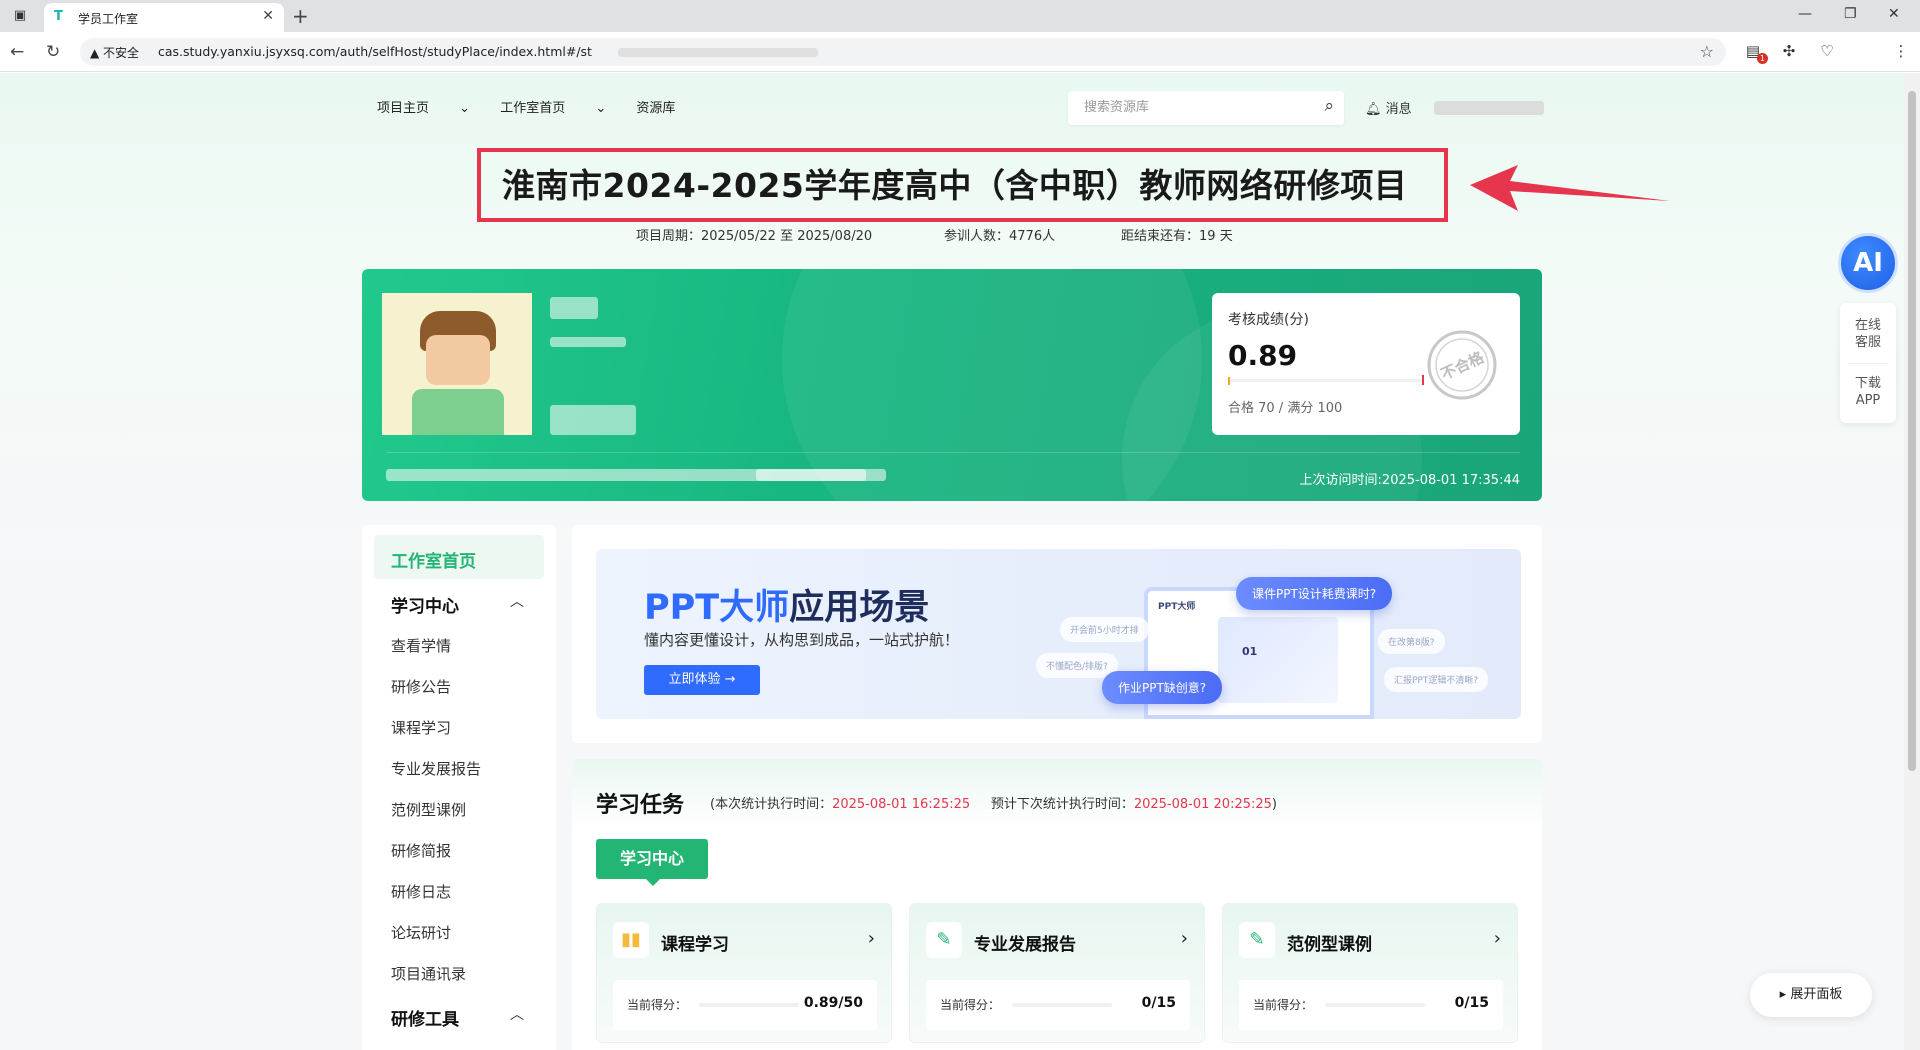 This screenshot has width=1920, height=1050. Describe the element at coordinates (421, 686) in the screenshot. I see `sidebar-item-notices: 研修公告` at that location.